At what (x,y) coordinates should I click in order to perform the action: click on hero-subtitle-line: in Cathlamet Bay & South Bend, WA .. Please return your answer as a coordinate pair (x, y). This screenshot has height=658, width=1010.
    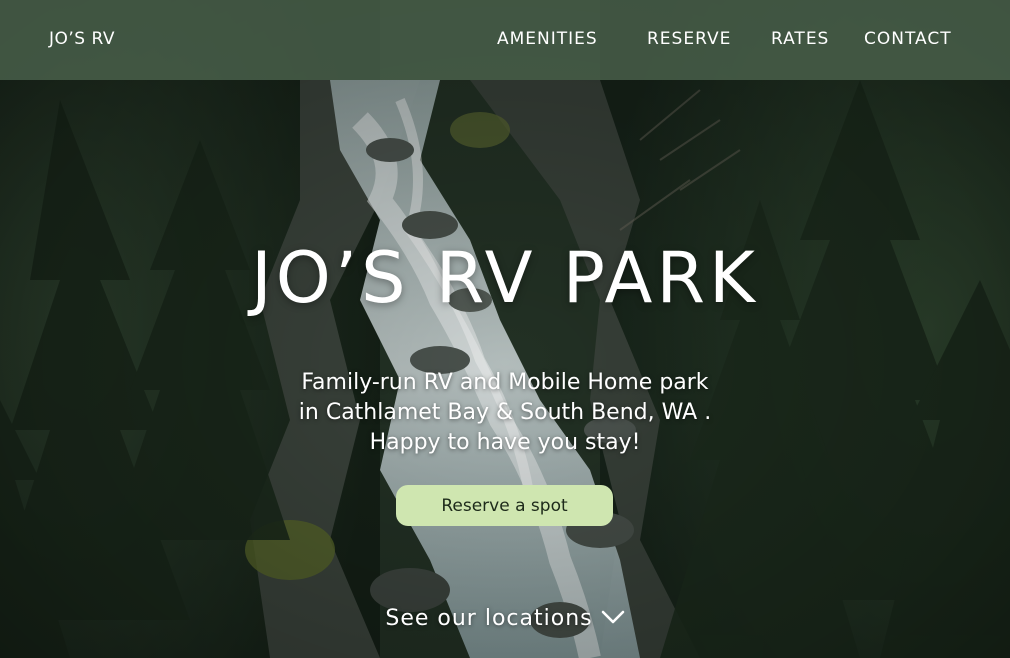
    Looking at the image, I should click on (505, 412).